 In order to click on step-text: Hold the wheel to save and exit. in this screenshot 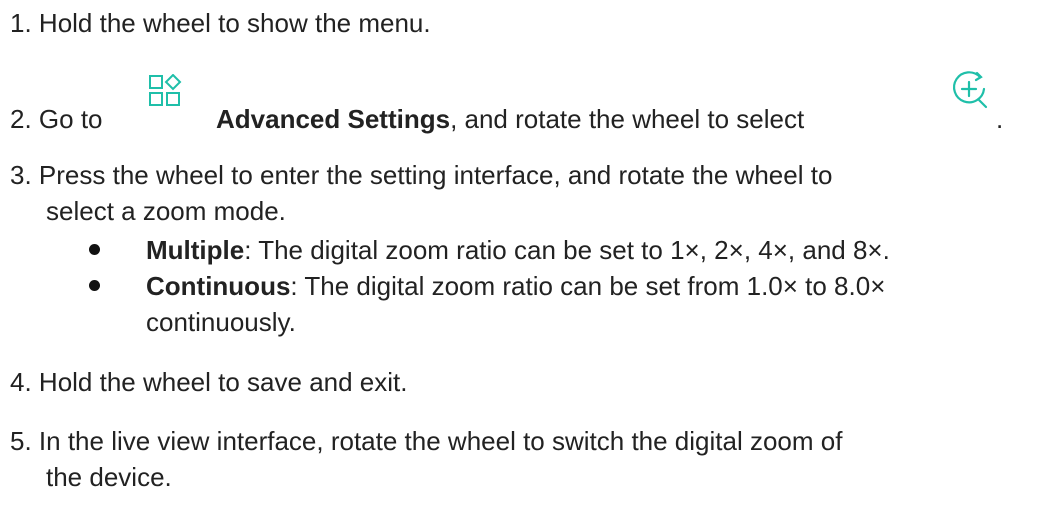, I will do `click(223, 382)`.